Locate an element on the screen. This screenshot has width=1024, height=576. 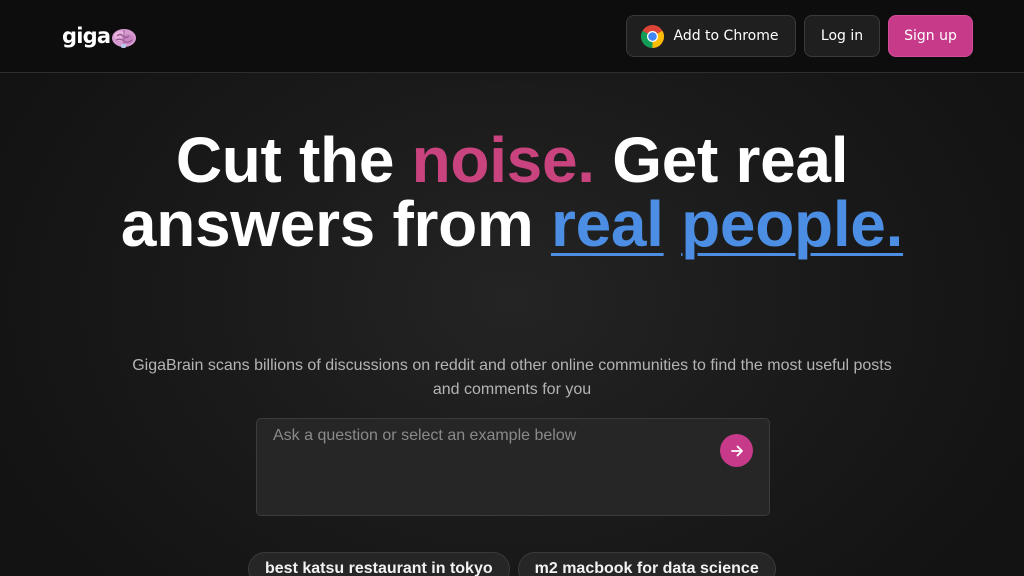
add-to-chrome-button: Add to Chrome is located at coordinates (711, 36).